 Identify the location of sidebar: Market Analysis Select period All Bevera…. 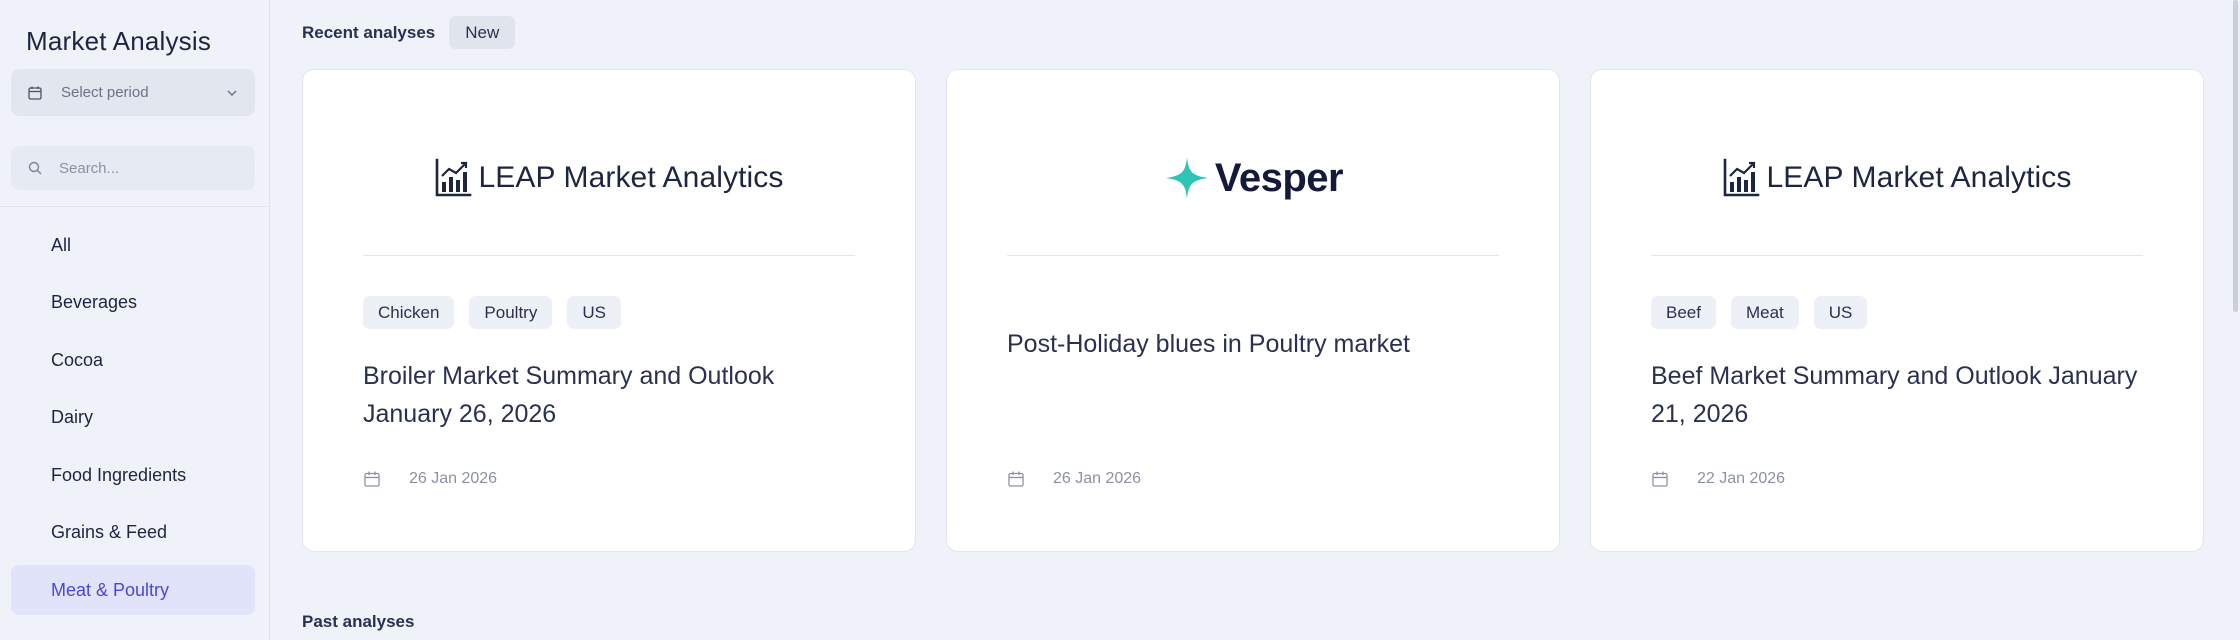
(135, 320).